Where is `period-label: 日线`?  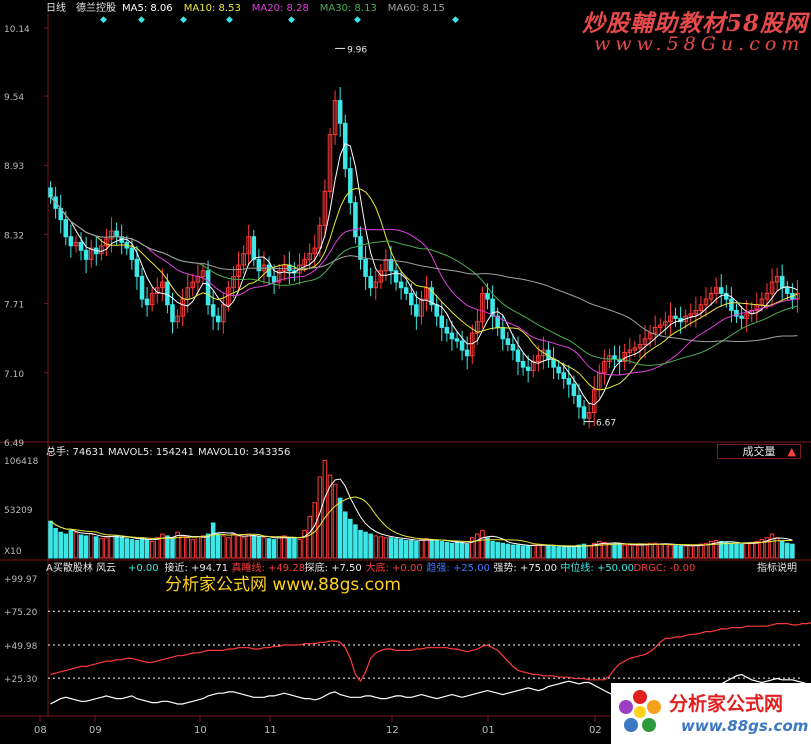
period-label: 日线 is located at coordinates (56, 7).